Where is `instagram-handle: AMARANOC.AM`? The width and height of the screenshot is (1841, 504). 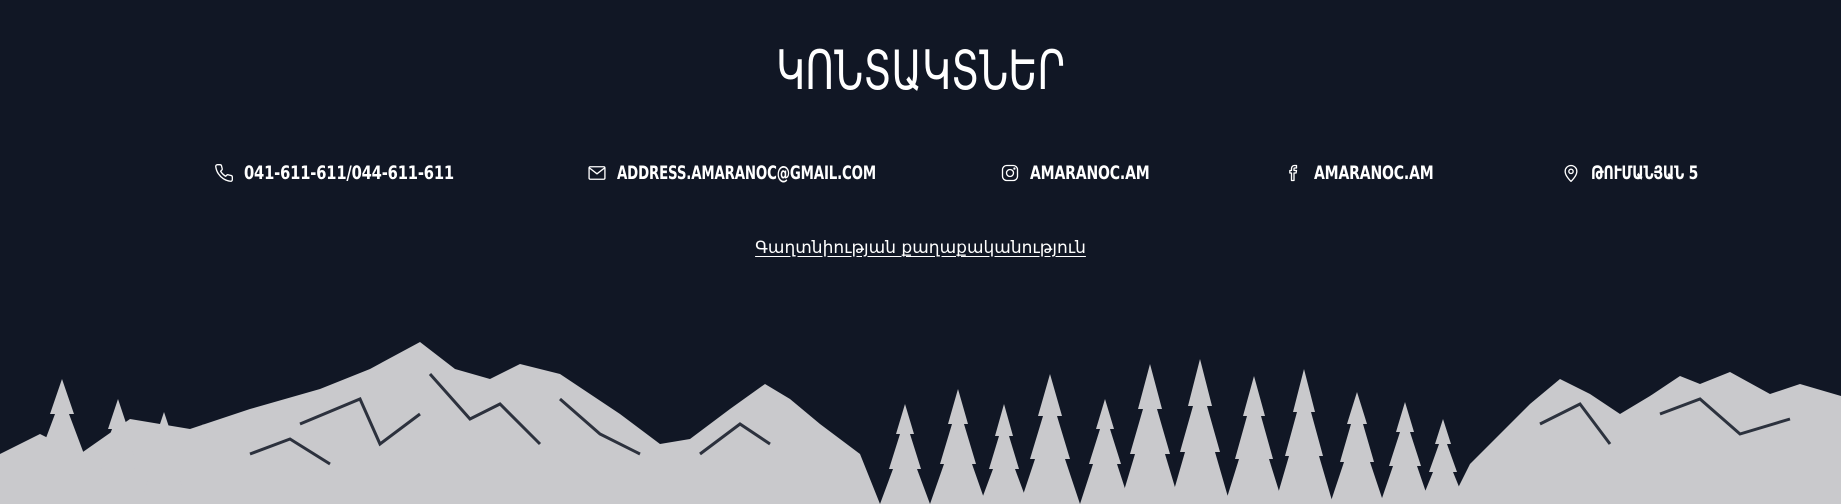 instagram-handle: AMARANOC.AM is located at coordinates (1090, 173).